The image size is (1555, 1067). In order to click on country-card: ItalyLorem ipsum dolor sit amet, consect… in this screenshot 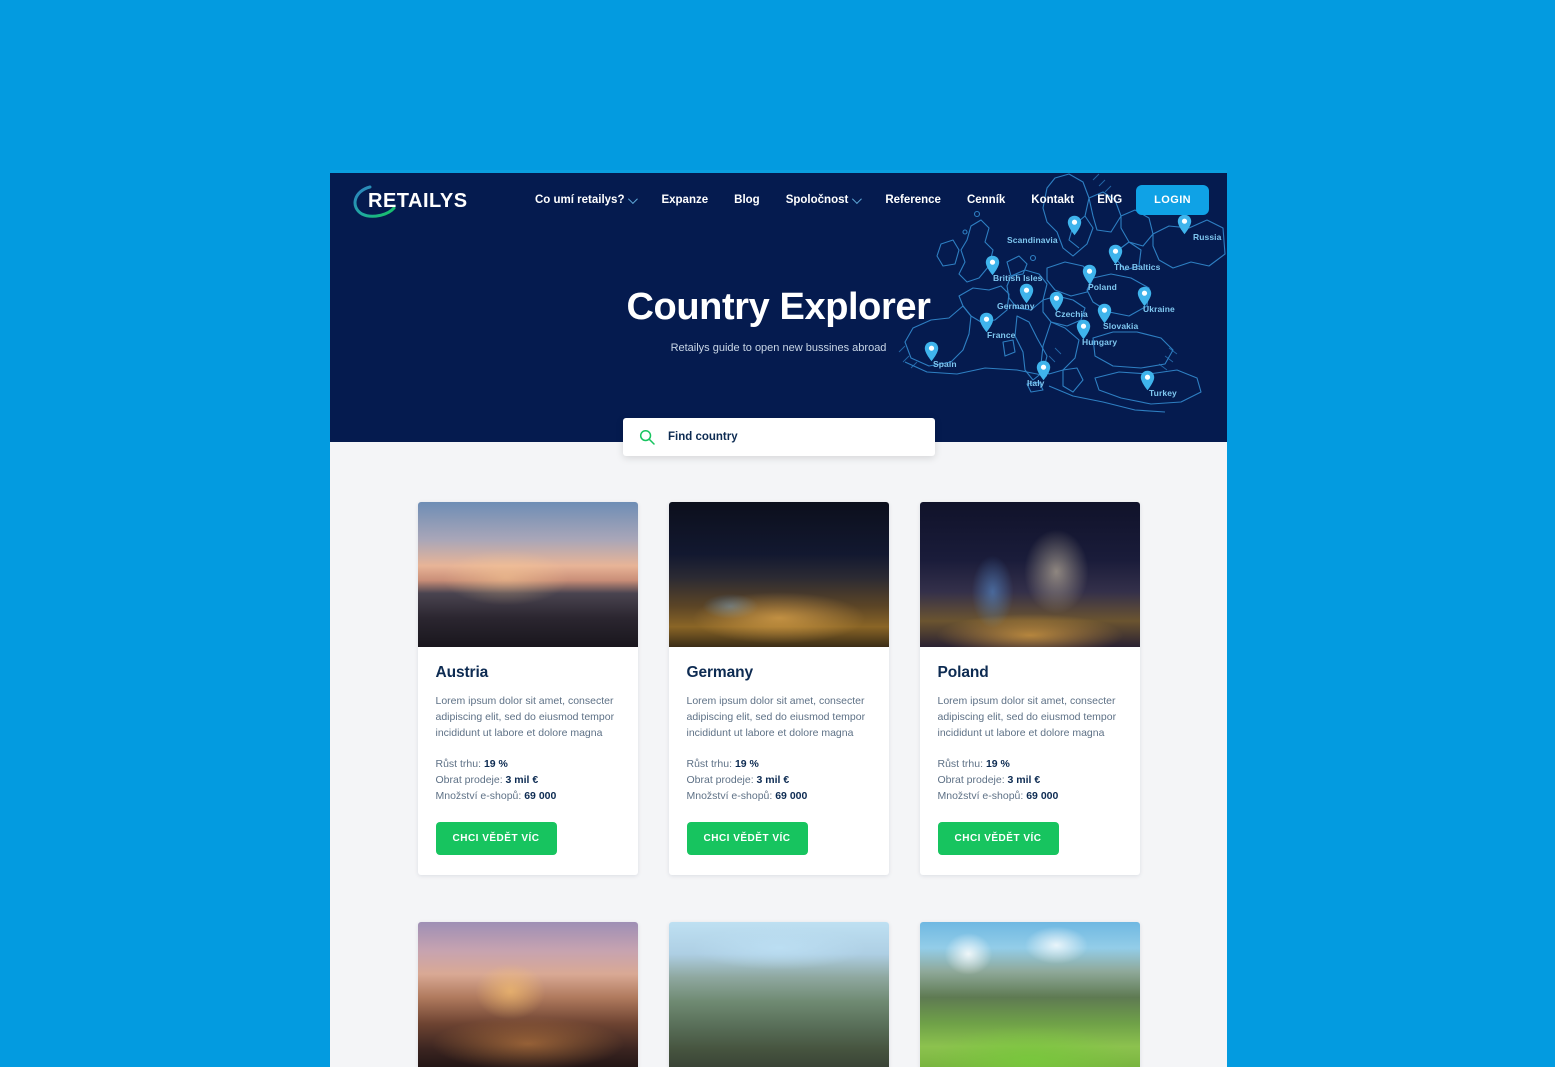, I will do `click(527, 994)`.